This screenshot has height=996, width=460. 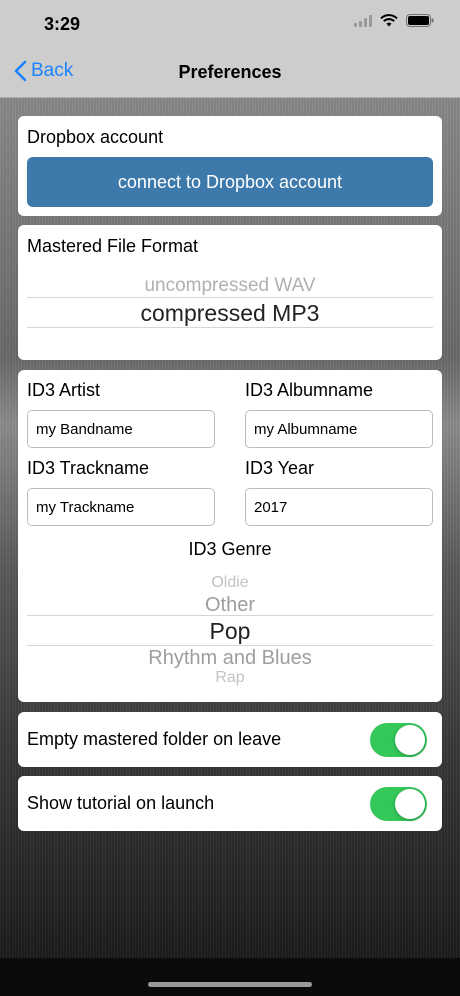 What do you see at coordinates (230, 984) in the screenshot?
I see `home-indicator` at bounding box center [230, 984].